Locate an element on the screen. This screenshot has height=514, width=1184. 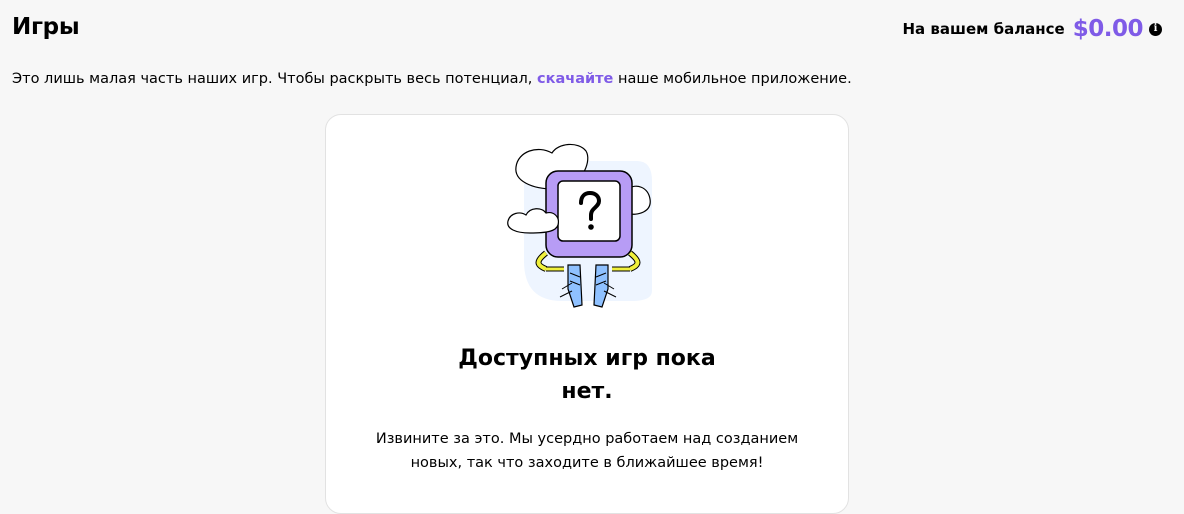
download-link: скачайте is located at coordinates (575, 79).